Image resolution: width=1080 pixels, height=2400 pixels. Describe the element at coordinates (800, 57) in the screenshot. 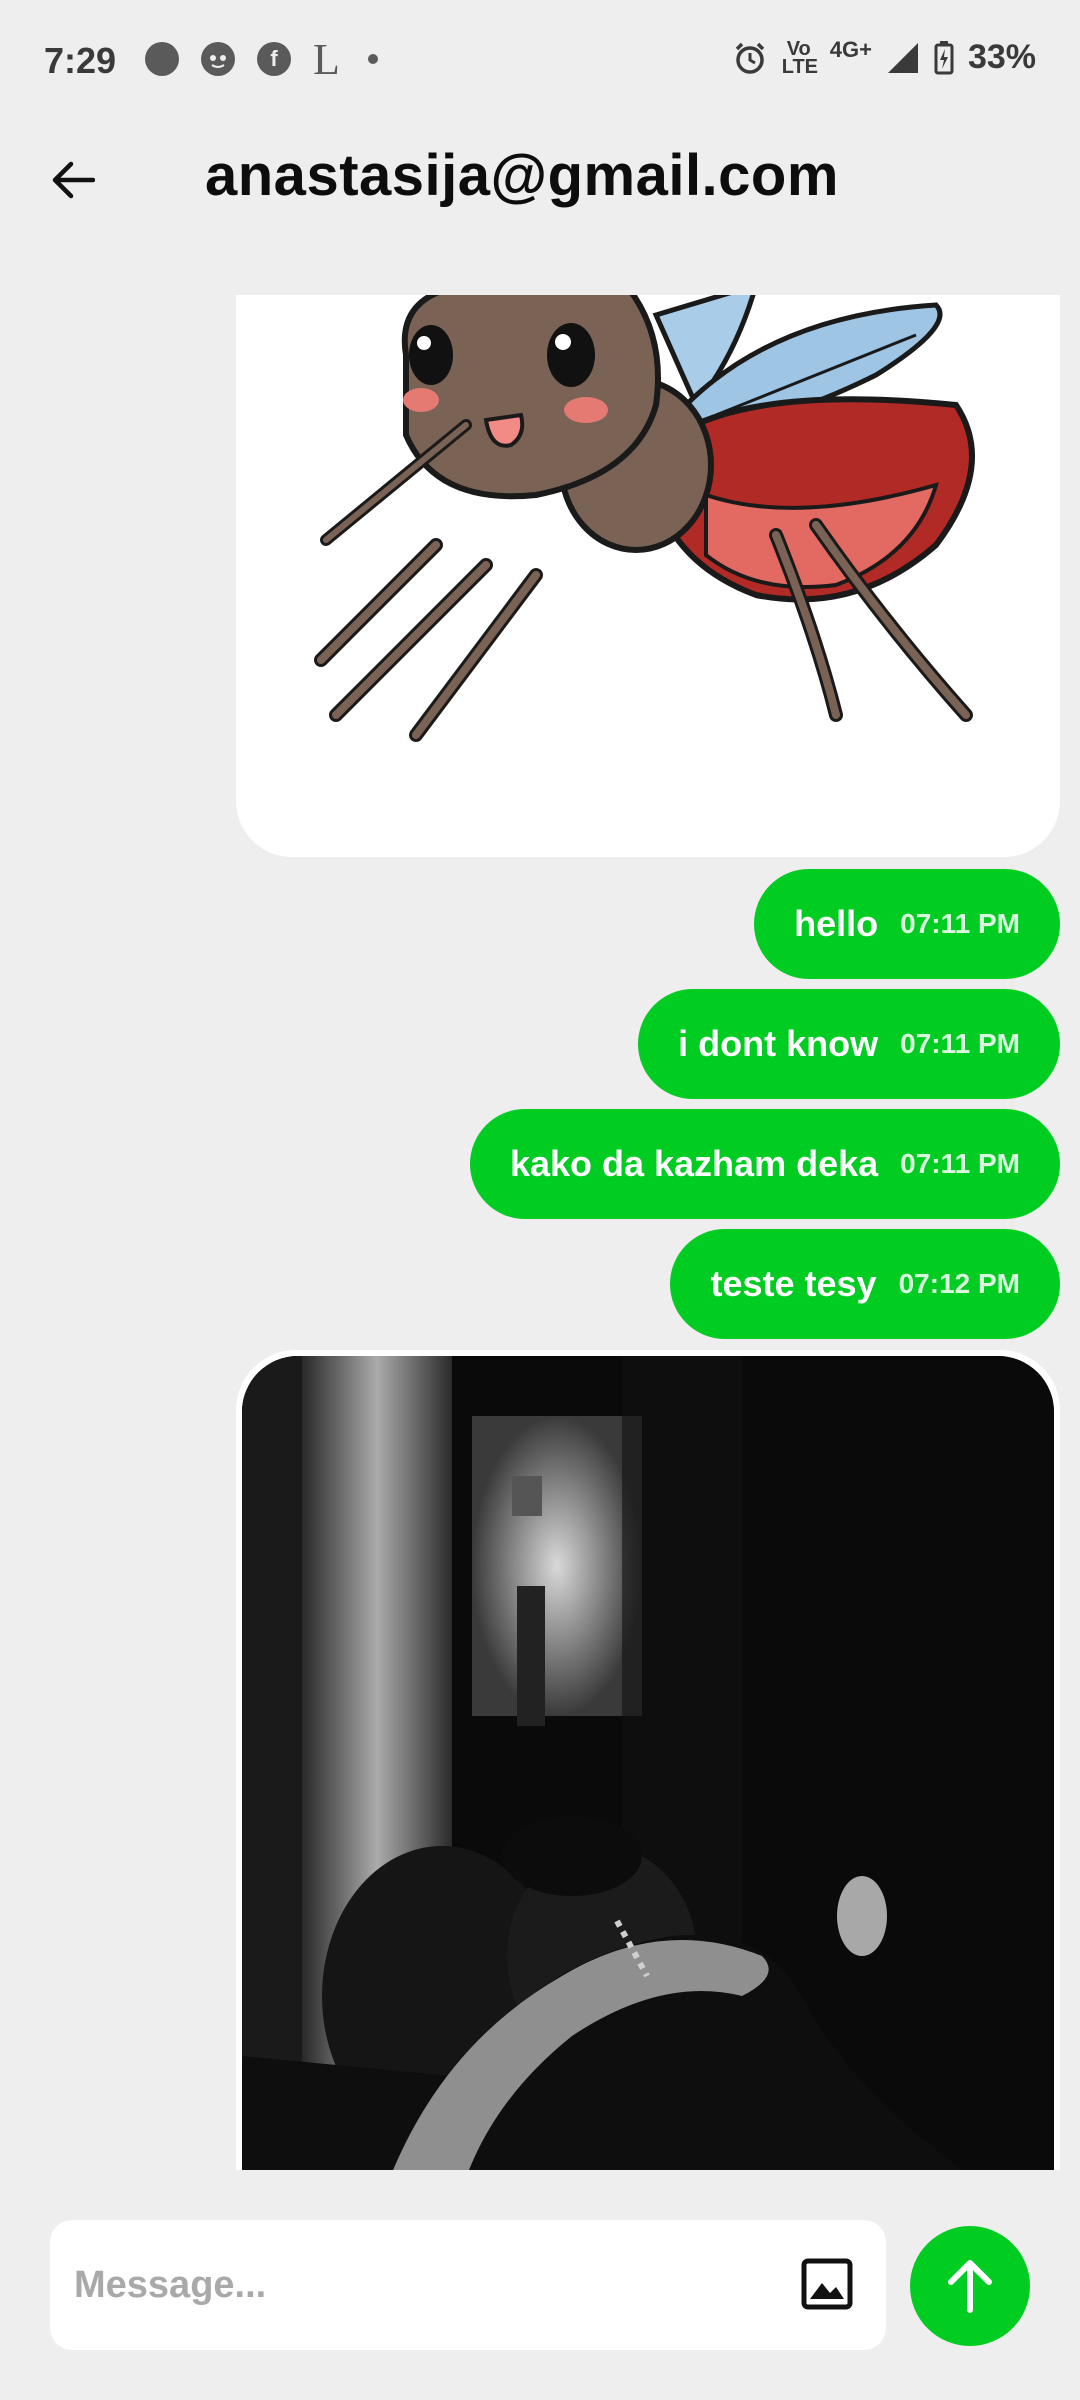

I see `volte-indicator: Vo LTE` at that location.